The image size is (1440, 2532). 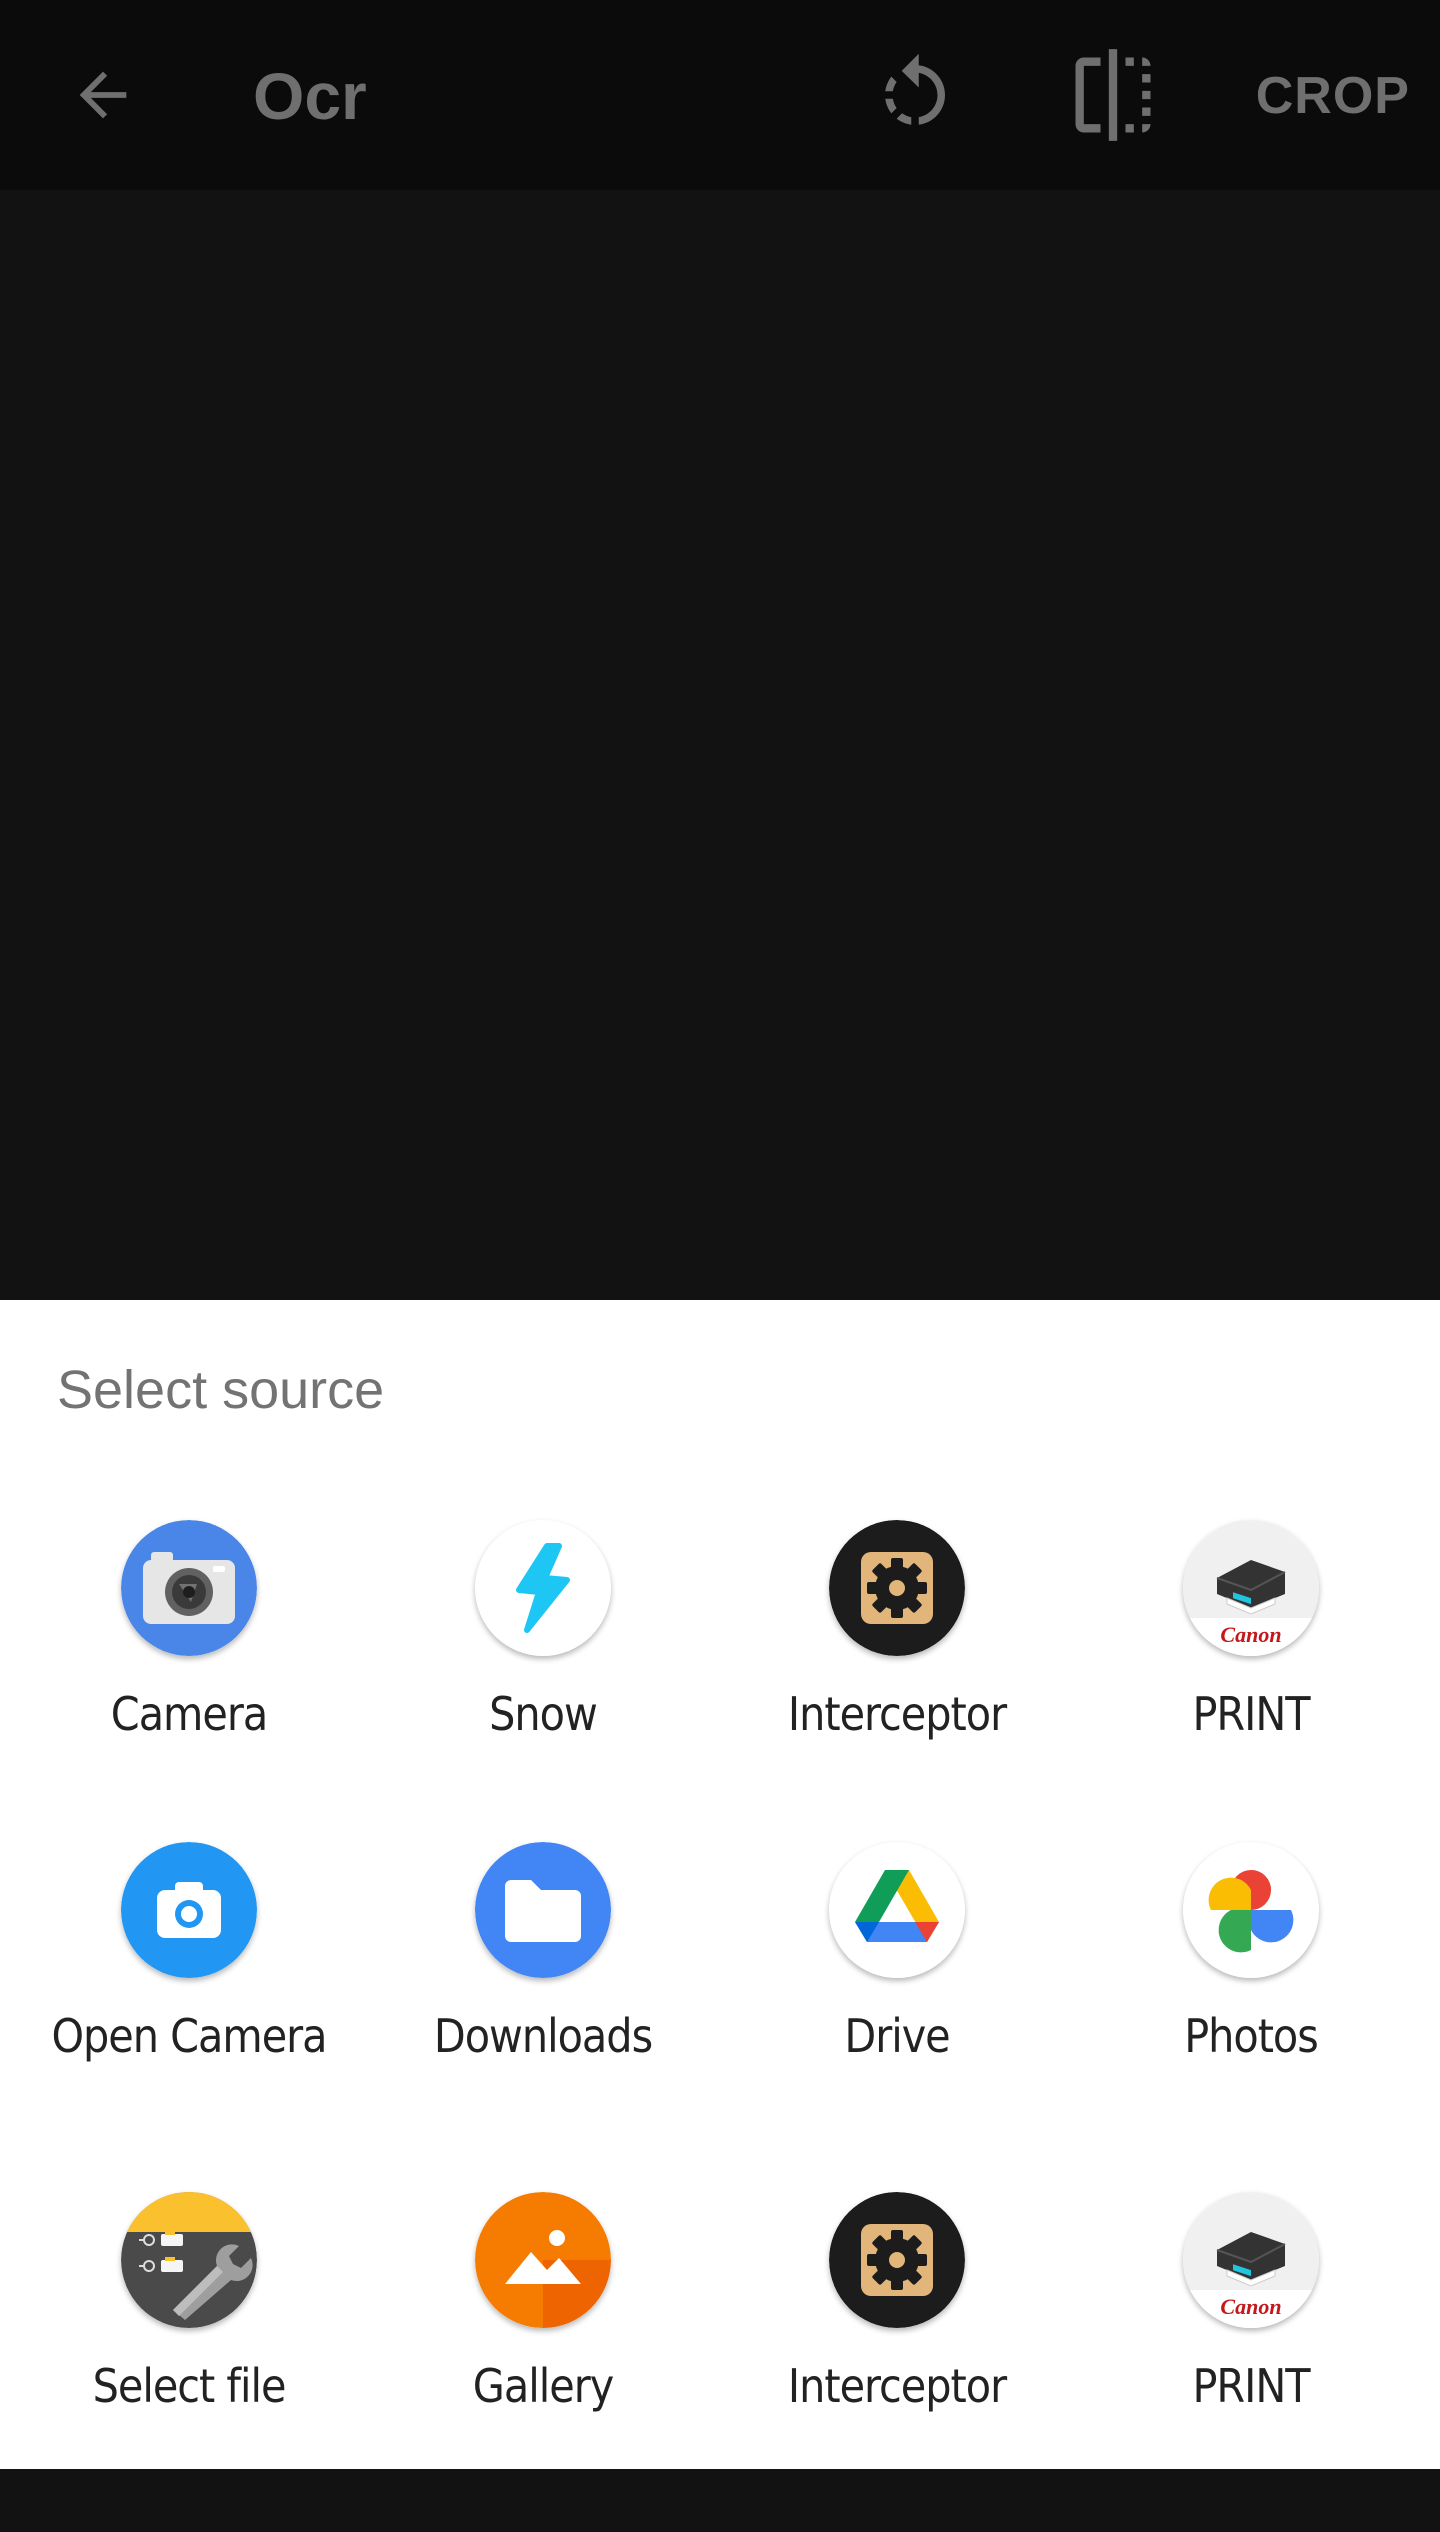 I want to click on flip-button, so click(x=1113, y=95).